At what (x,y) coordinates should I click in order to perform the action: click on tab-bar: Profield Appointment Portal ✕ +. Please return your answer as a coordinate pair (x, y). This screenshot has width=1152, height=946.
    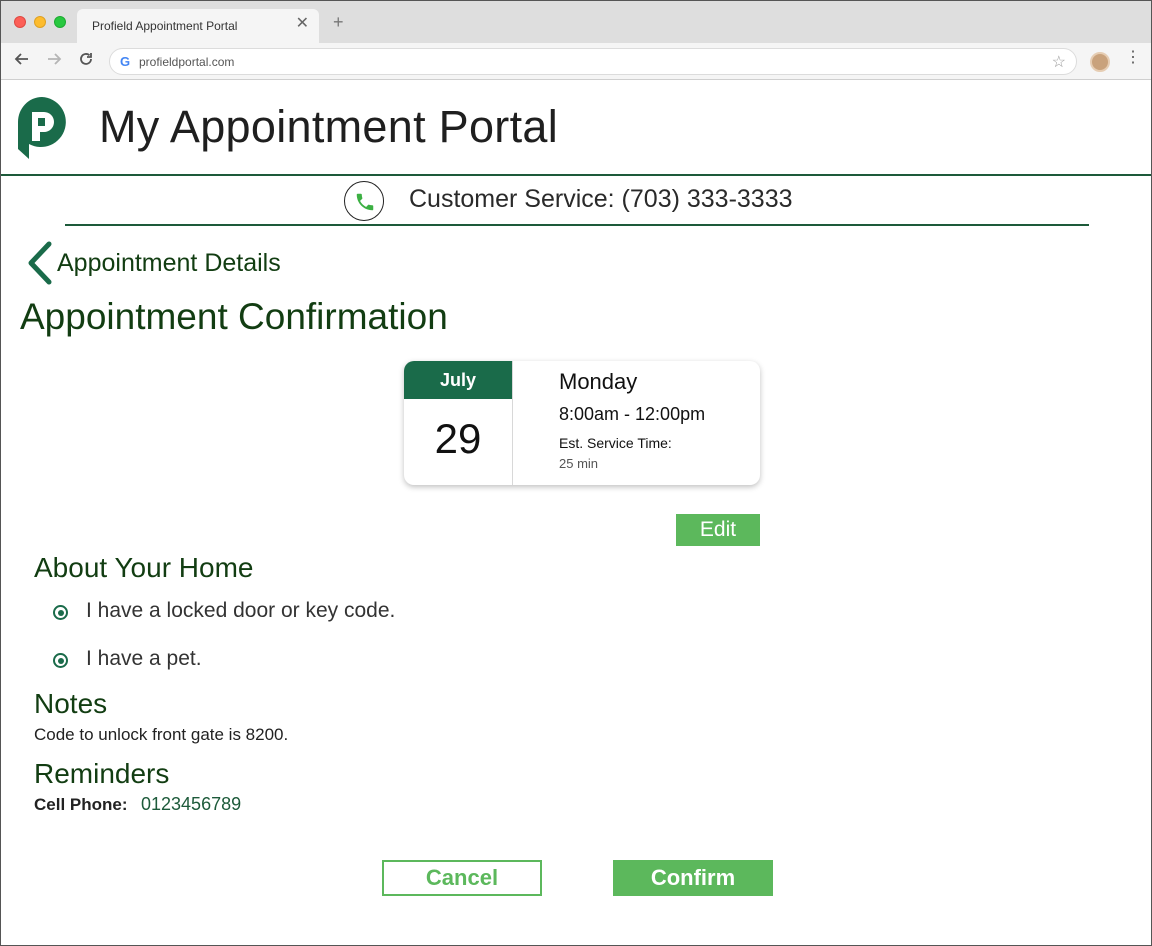
    Looking at the image, I should click on (576, 22).